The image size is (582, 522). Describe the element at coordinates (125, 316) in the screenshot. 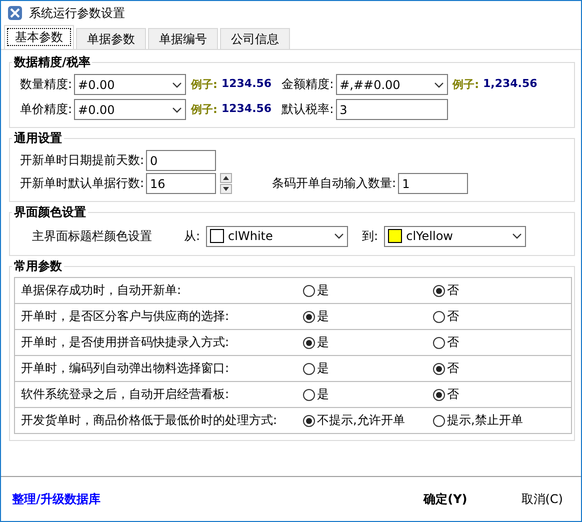

I see `option-label: 开单时，是否区分客户与供应商的选择:` at that location.